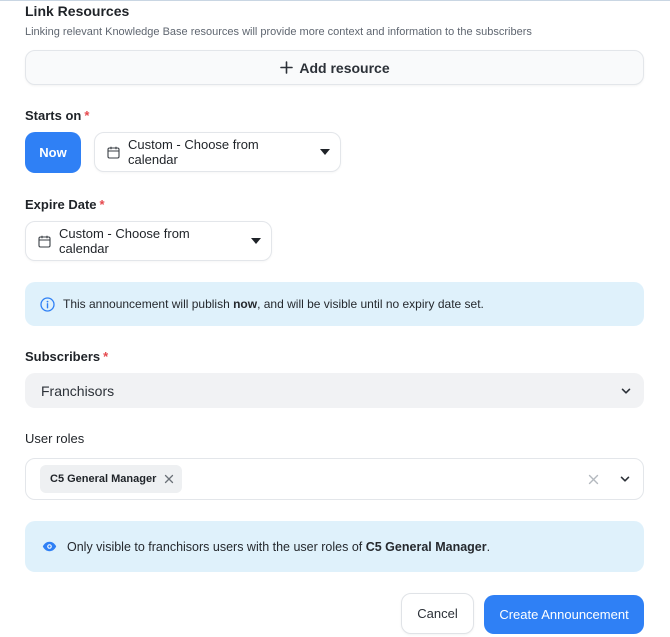  I want to click on multiselect-controls, so click(609, 479).